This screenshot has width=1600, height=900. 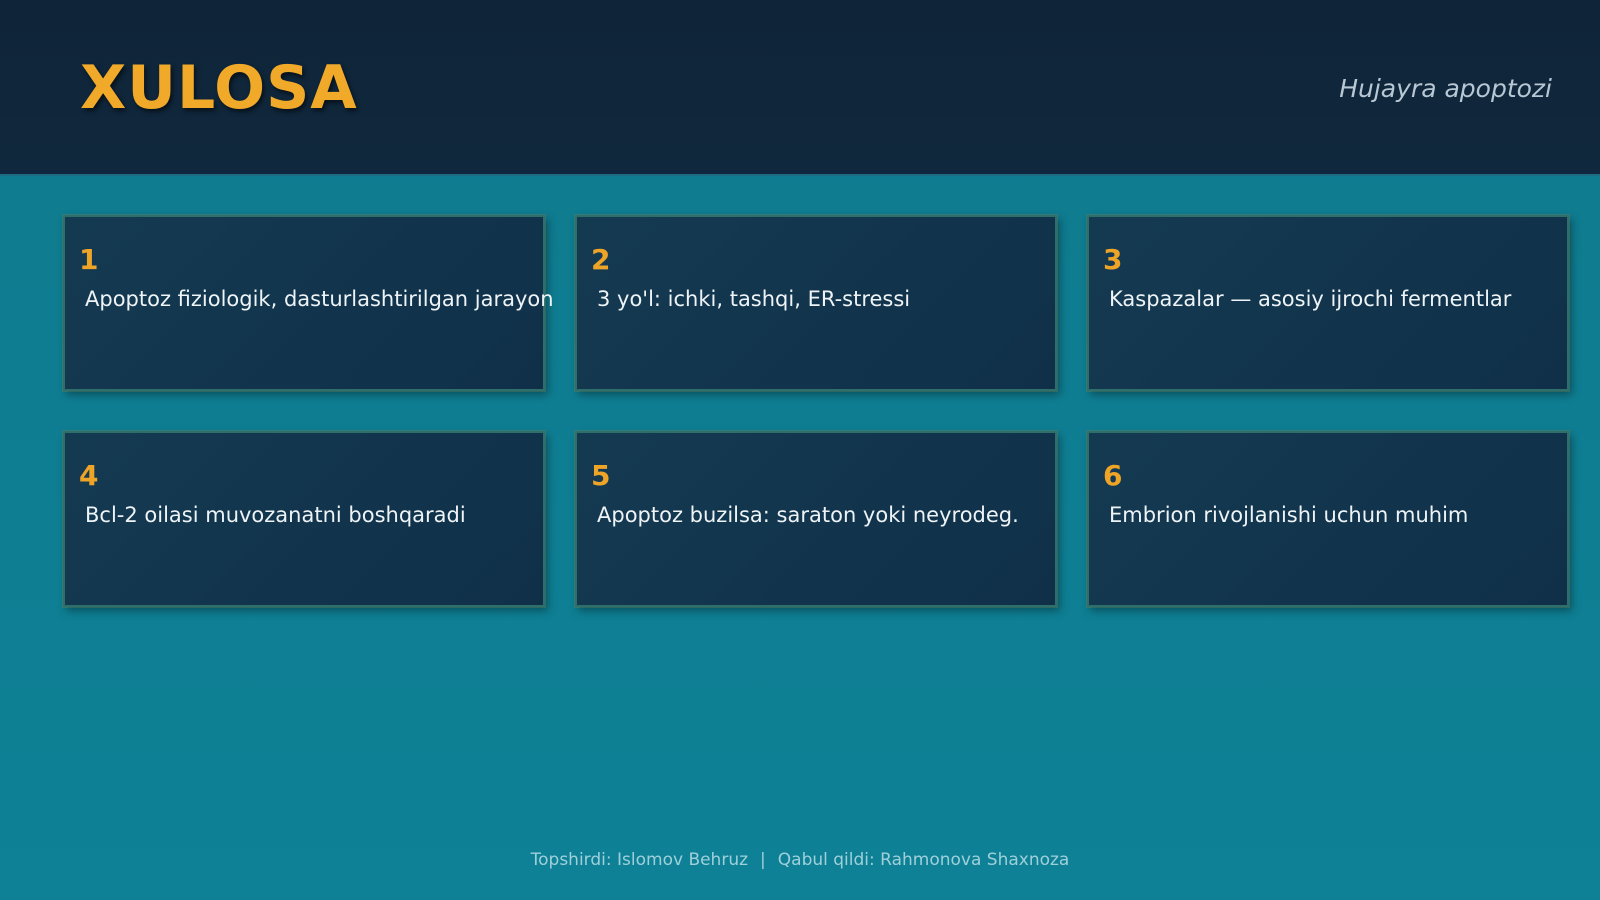 I want to click on card-text: Embrion rivojlanishi uchun muhim, so click(x=1289, y=515).